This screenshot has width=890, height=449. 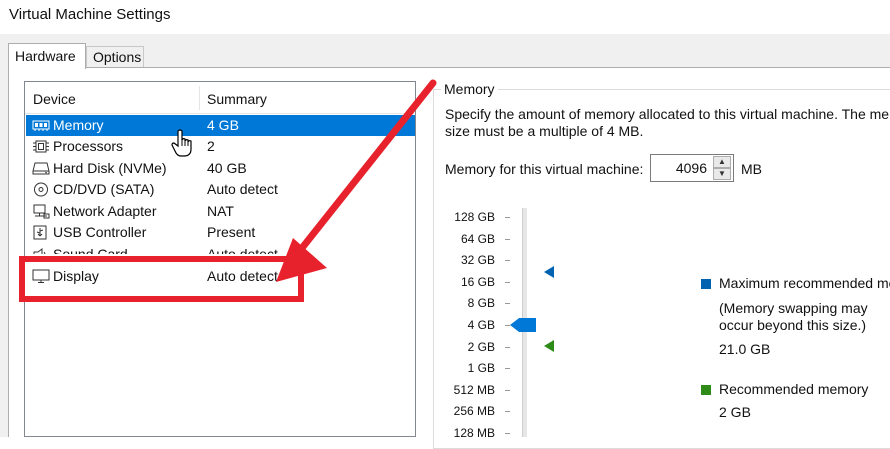 What do you see at coordinates (78, 125) in the screenshot?
I see `device-name: Memory` at bounding box center [78, 125].